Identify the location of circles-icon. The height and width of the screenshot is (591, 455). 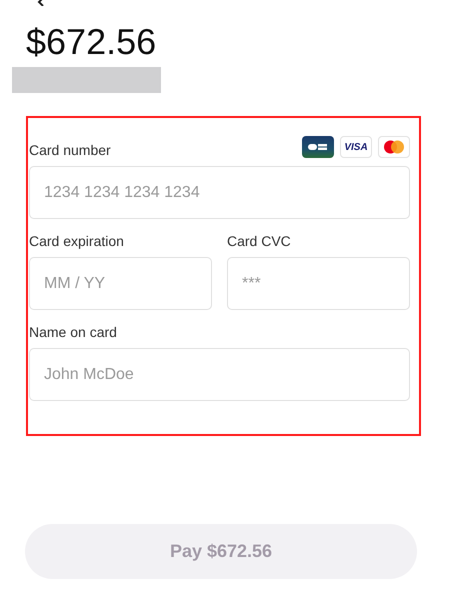
(394, 147).